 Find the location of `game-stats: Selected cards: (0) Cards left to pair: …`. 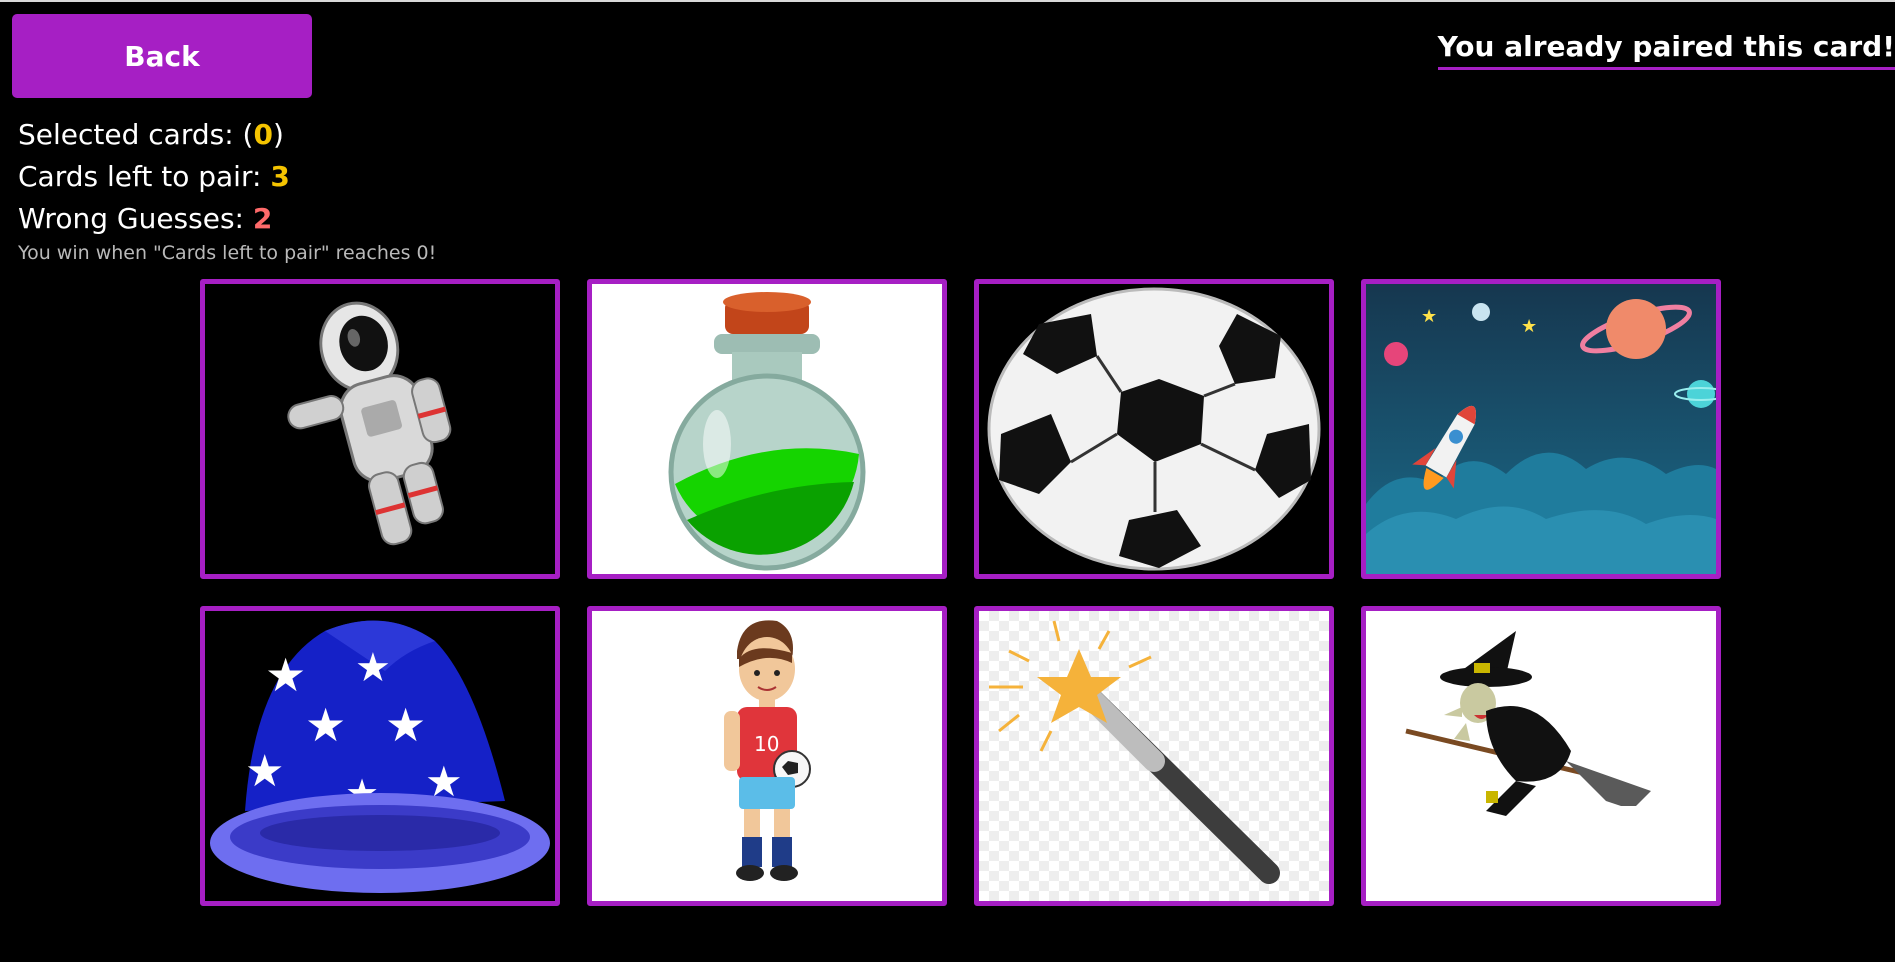

game-stats: Selected cards: (0) Cards left to pair: … is located at coordinates (227, 189).